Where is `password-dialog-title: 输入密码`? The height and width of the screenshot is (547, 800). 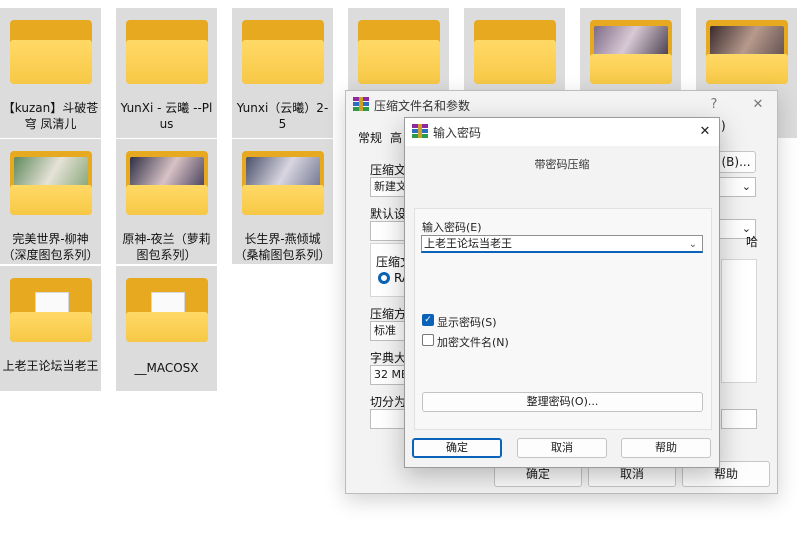 password-dialog-title: 输入密码 is located at coordinates (457, 133).